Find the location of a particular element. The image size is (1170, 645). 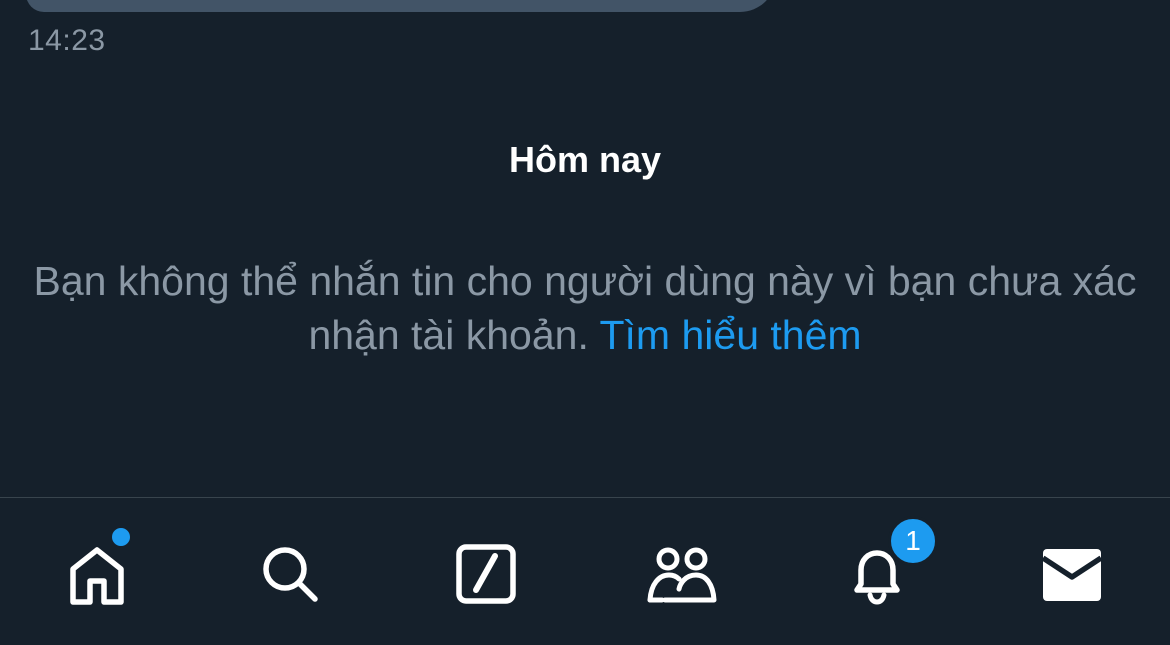

search-icon is located at coordinates (290, 574).